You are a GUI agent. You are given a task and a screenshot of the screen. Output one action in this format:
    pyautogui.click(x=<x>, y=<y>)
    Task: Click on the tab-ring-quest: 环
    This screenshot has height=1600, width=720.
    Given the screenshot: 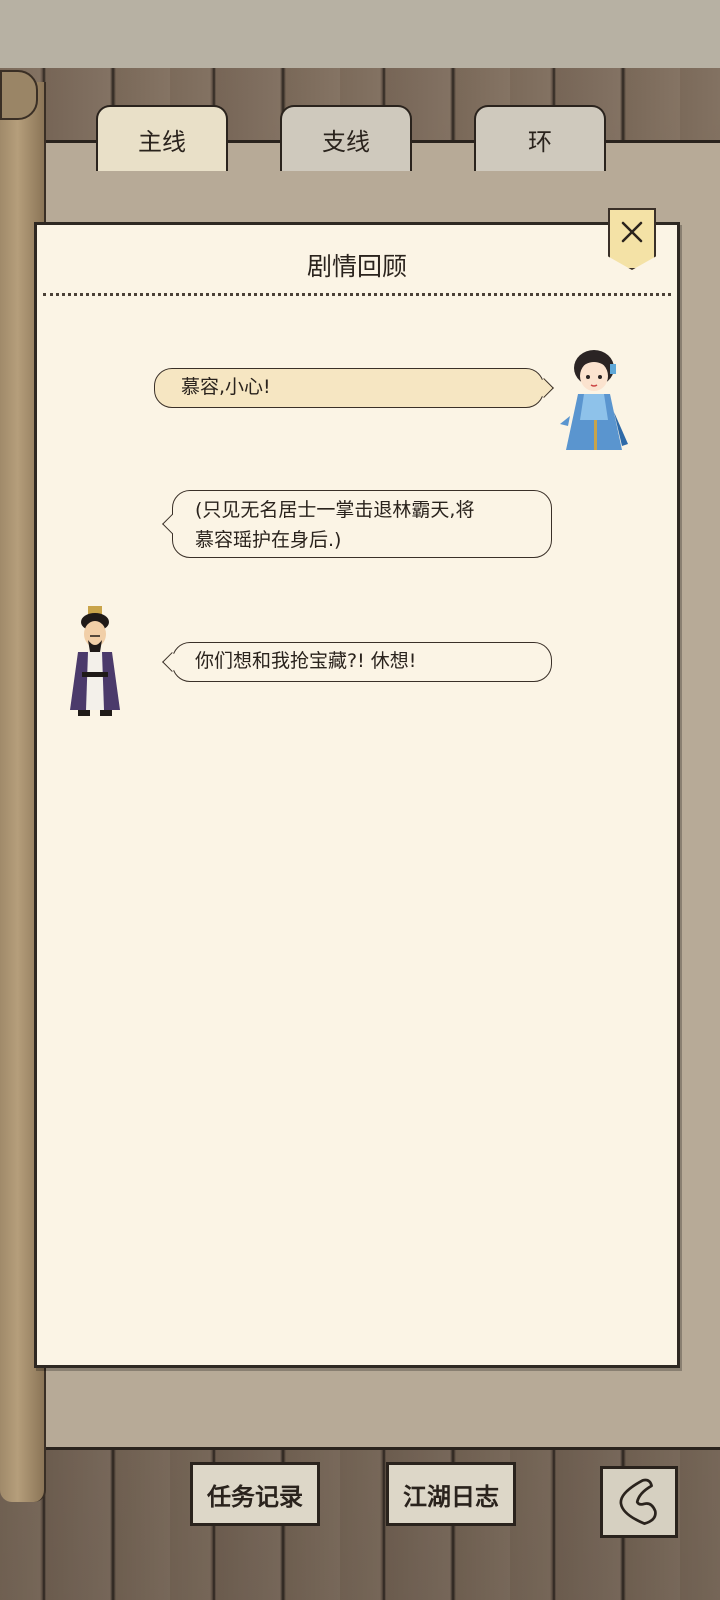 What is the action you would take?
    pyautogui.click(x=540, y=138)
    